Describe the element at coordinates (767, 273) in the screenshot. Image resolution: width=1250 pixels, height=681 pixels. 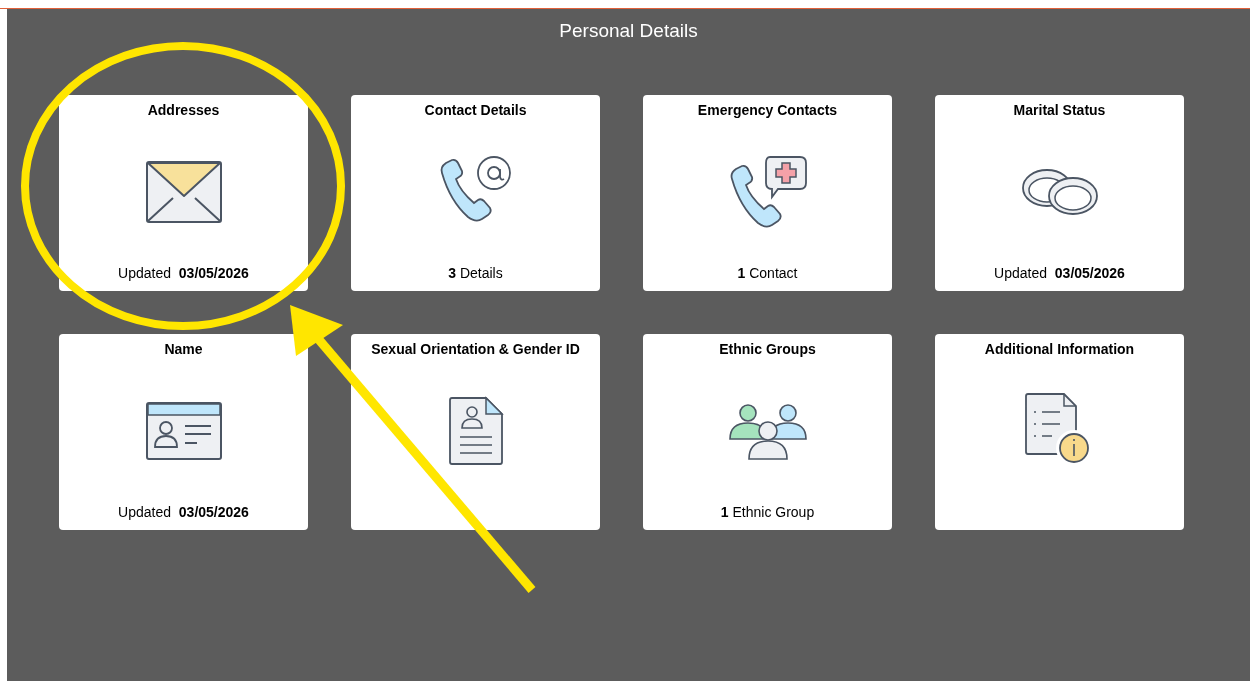
I see `tile-status: 1 Contact` at that location.